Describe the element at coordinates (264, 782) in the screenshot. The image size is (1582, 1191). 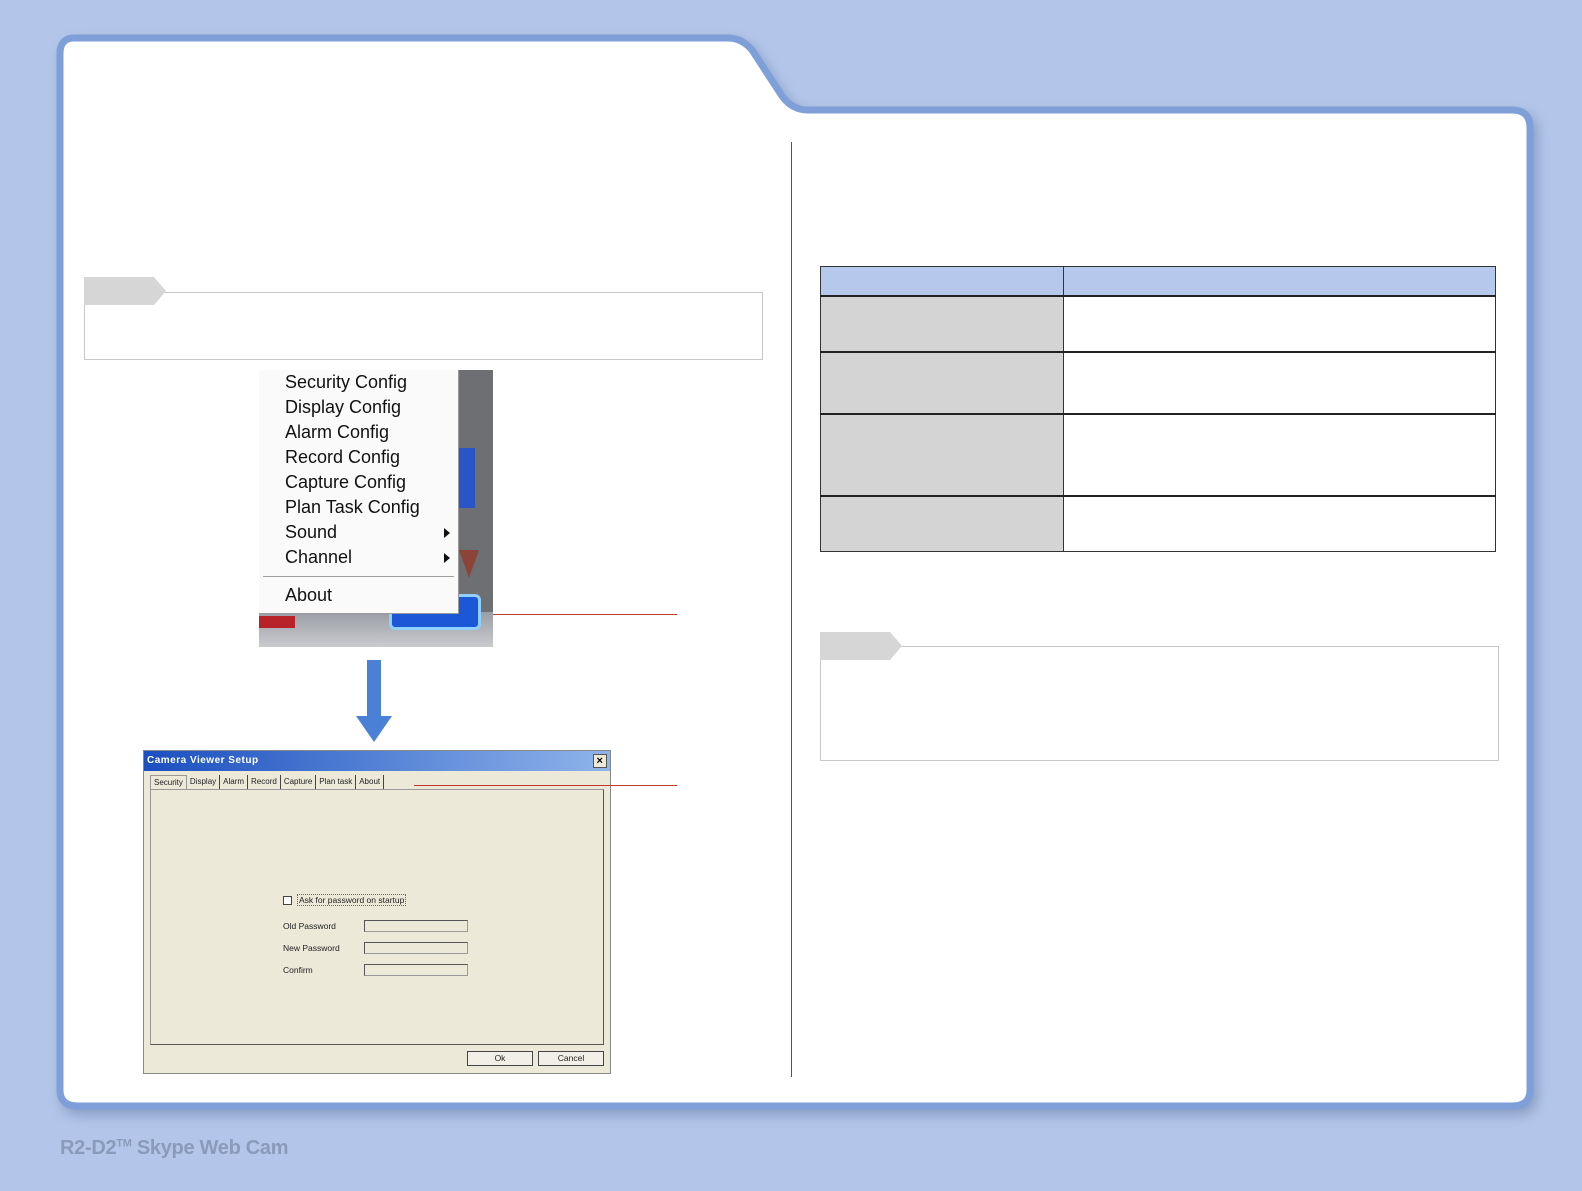
I see `tab-record: Record` at that location.